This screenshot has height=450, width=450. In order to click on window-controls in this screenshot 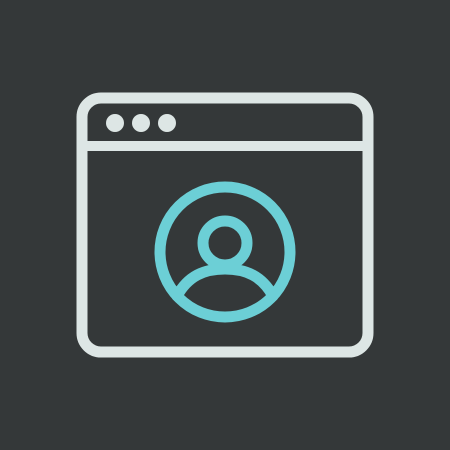, I will do `click(141, 123)`.